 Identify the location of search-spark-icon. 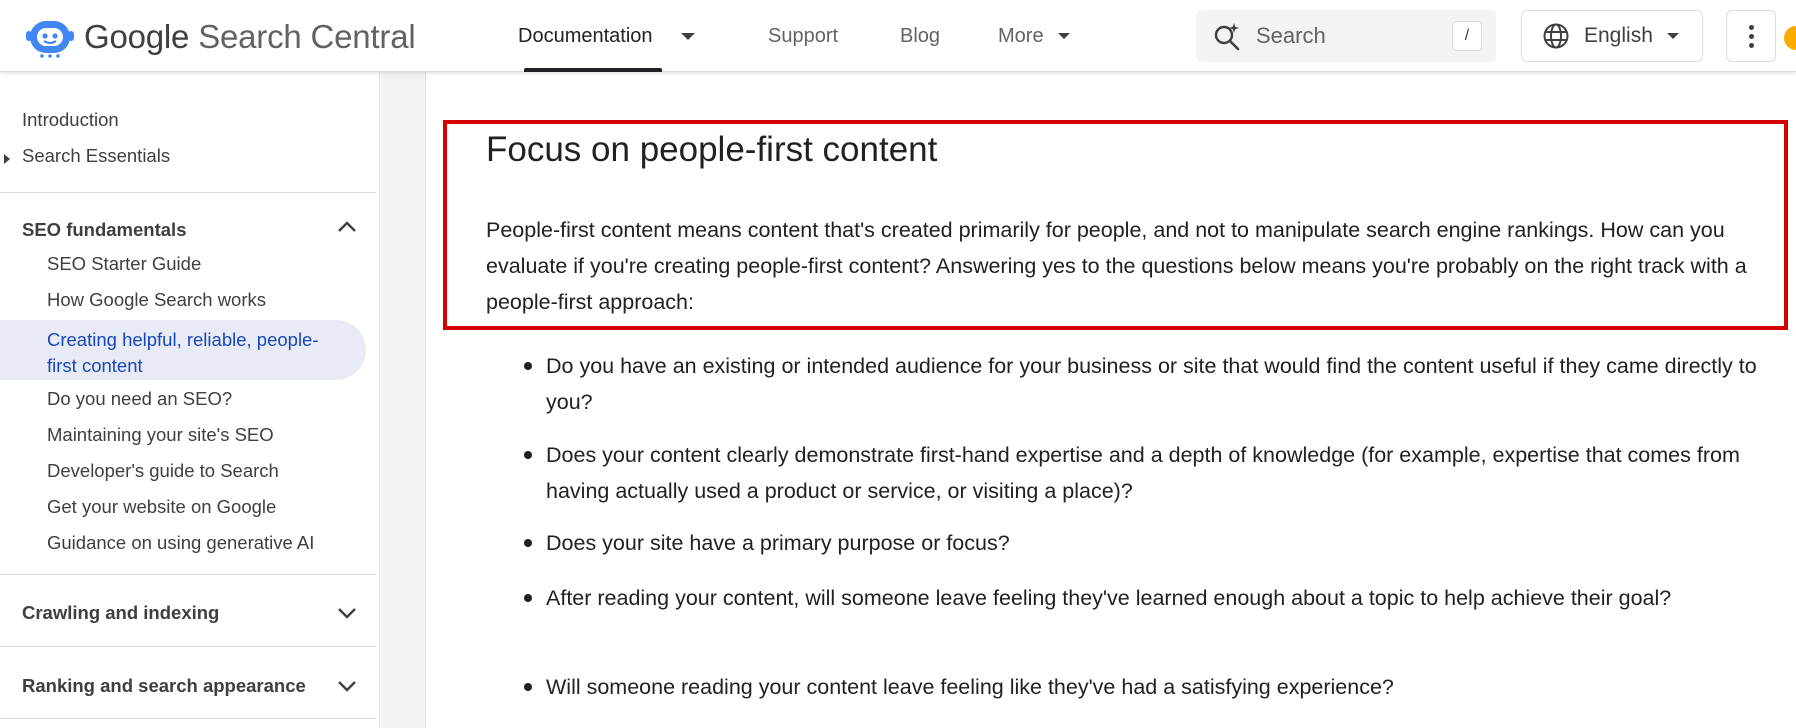
(1227, 37).